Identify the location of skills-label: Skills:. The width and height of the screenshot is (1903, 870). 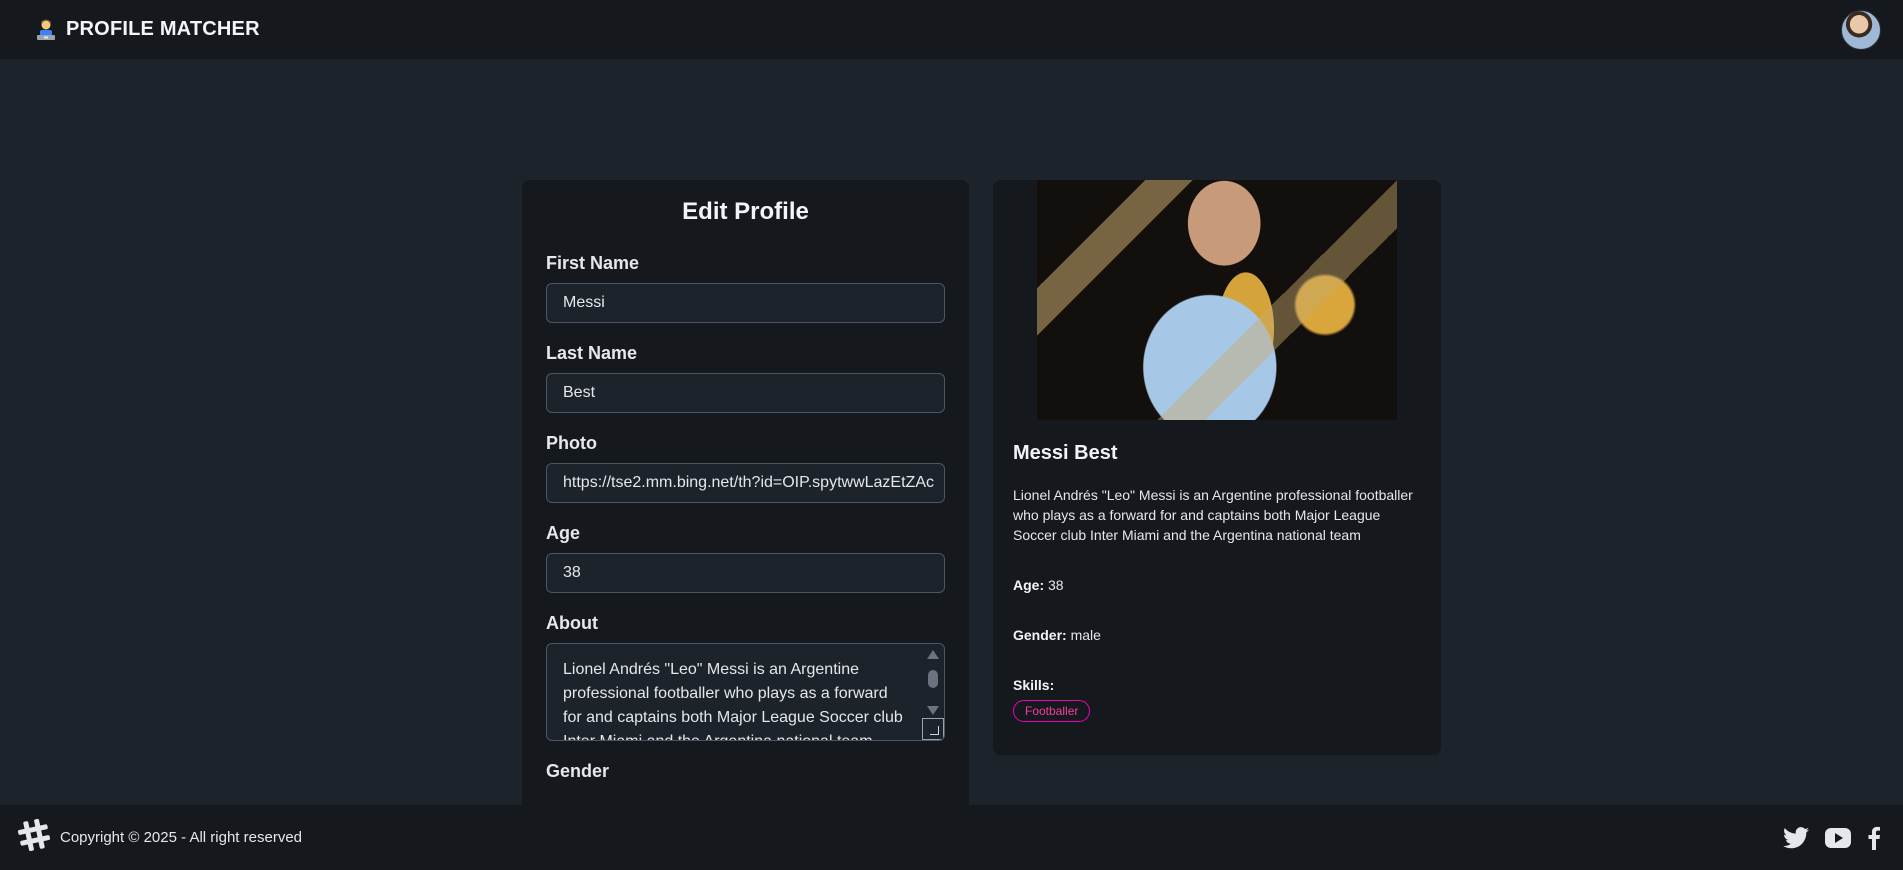
(1034, 685).